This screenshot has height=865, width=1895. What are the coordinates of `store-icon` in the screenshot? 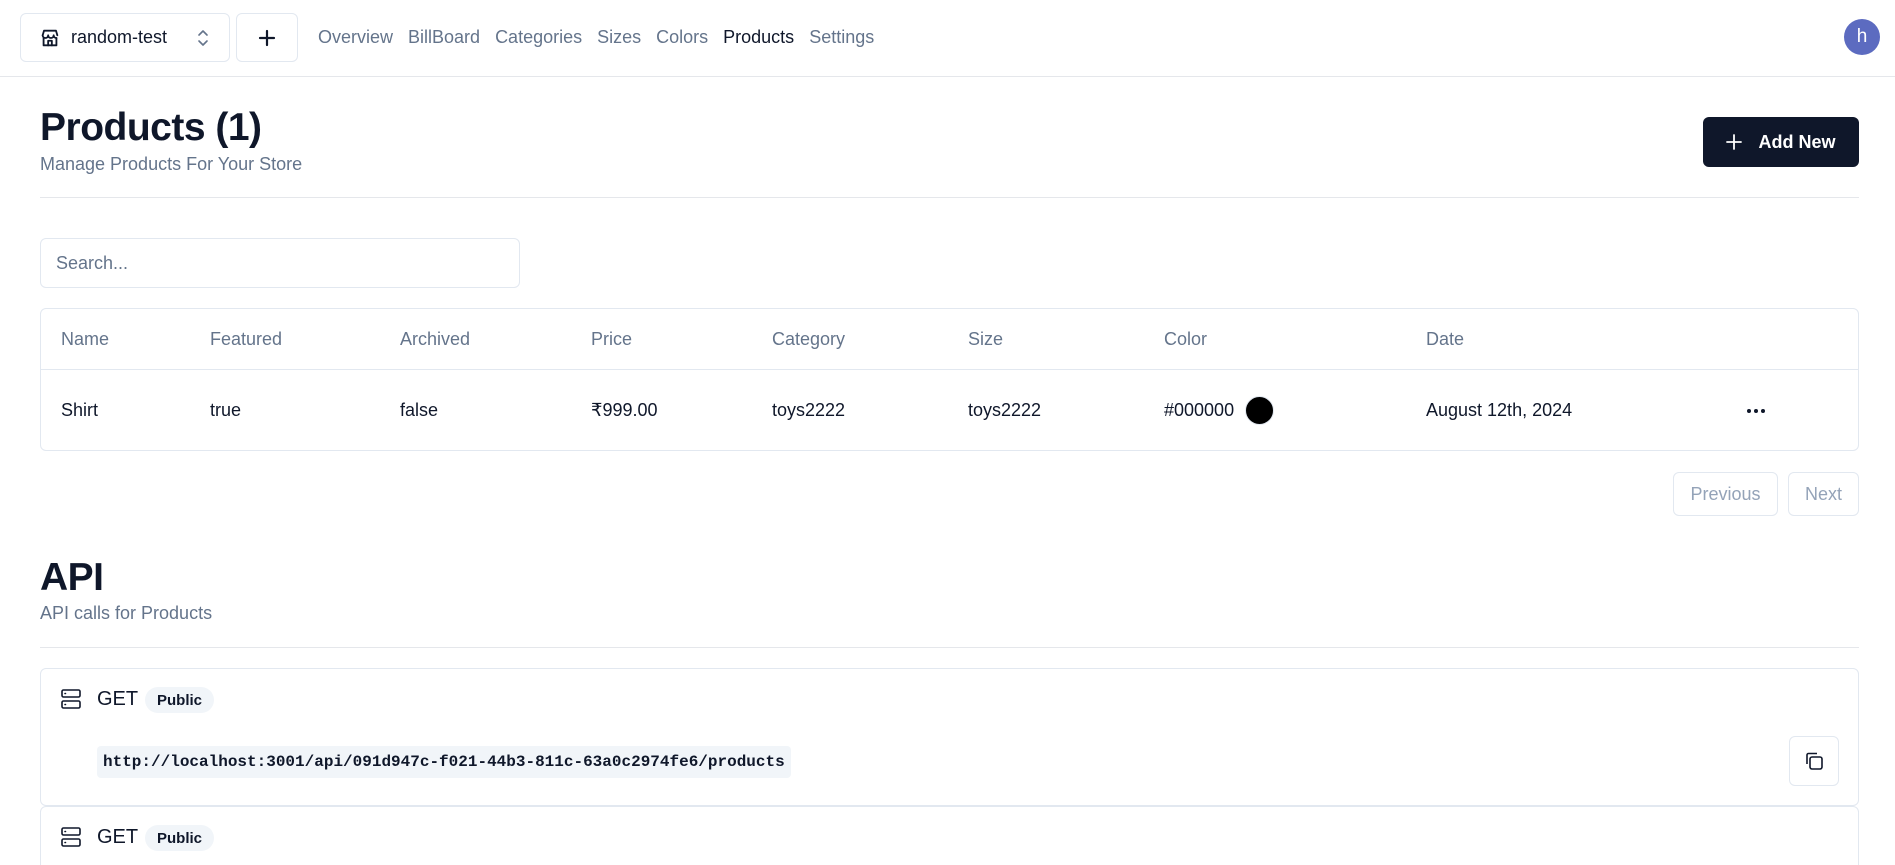 It's located at (50, 37).